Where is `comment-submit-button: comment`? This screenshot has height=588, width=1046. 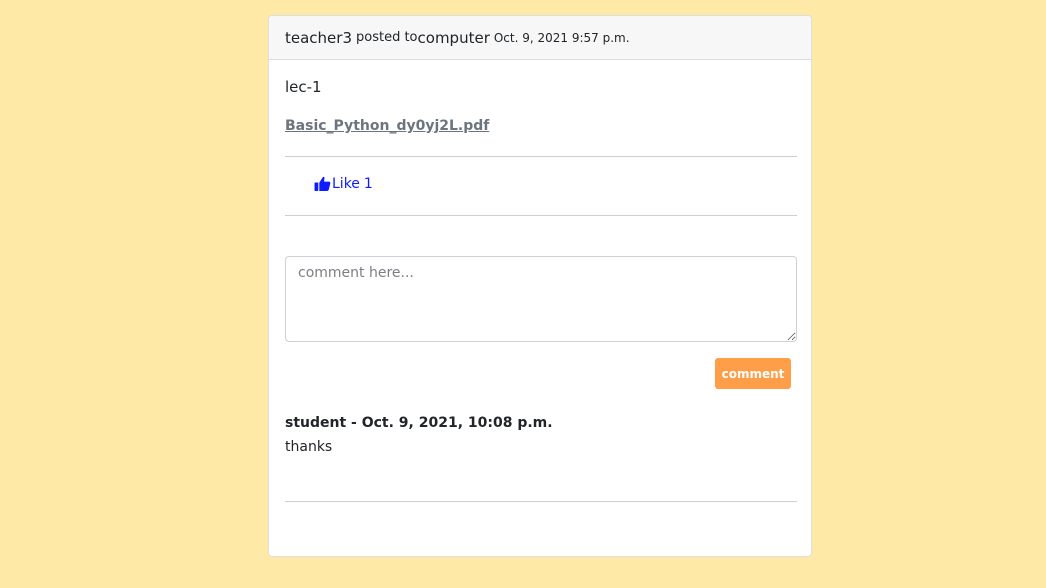 comment-submit-button: comment is located at coordinates (753, 373).